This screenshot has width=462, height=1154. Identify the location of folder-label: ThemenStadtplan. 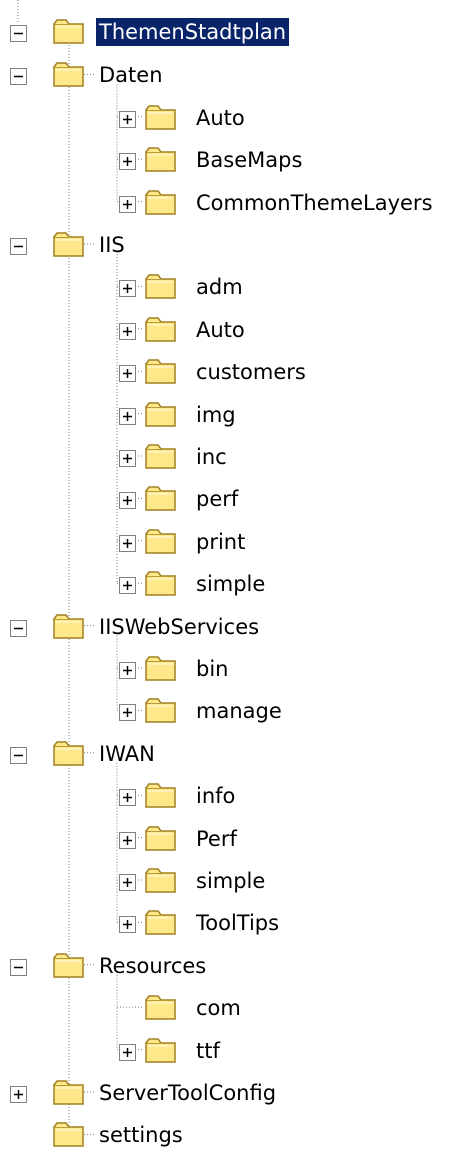
(192, 31).